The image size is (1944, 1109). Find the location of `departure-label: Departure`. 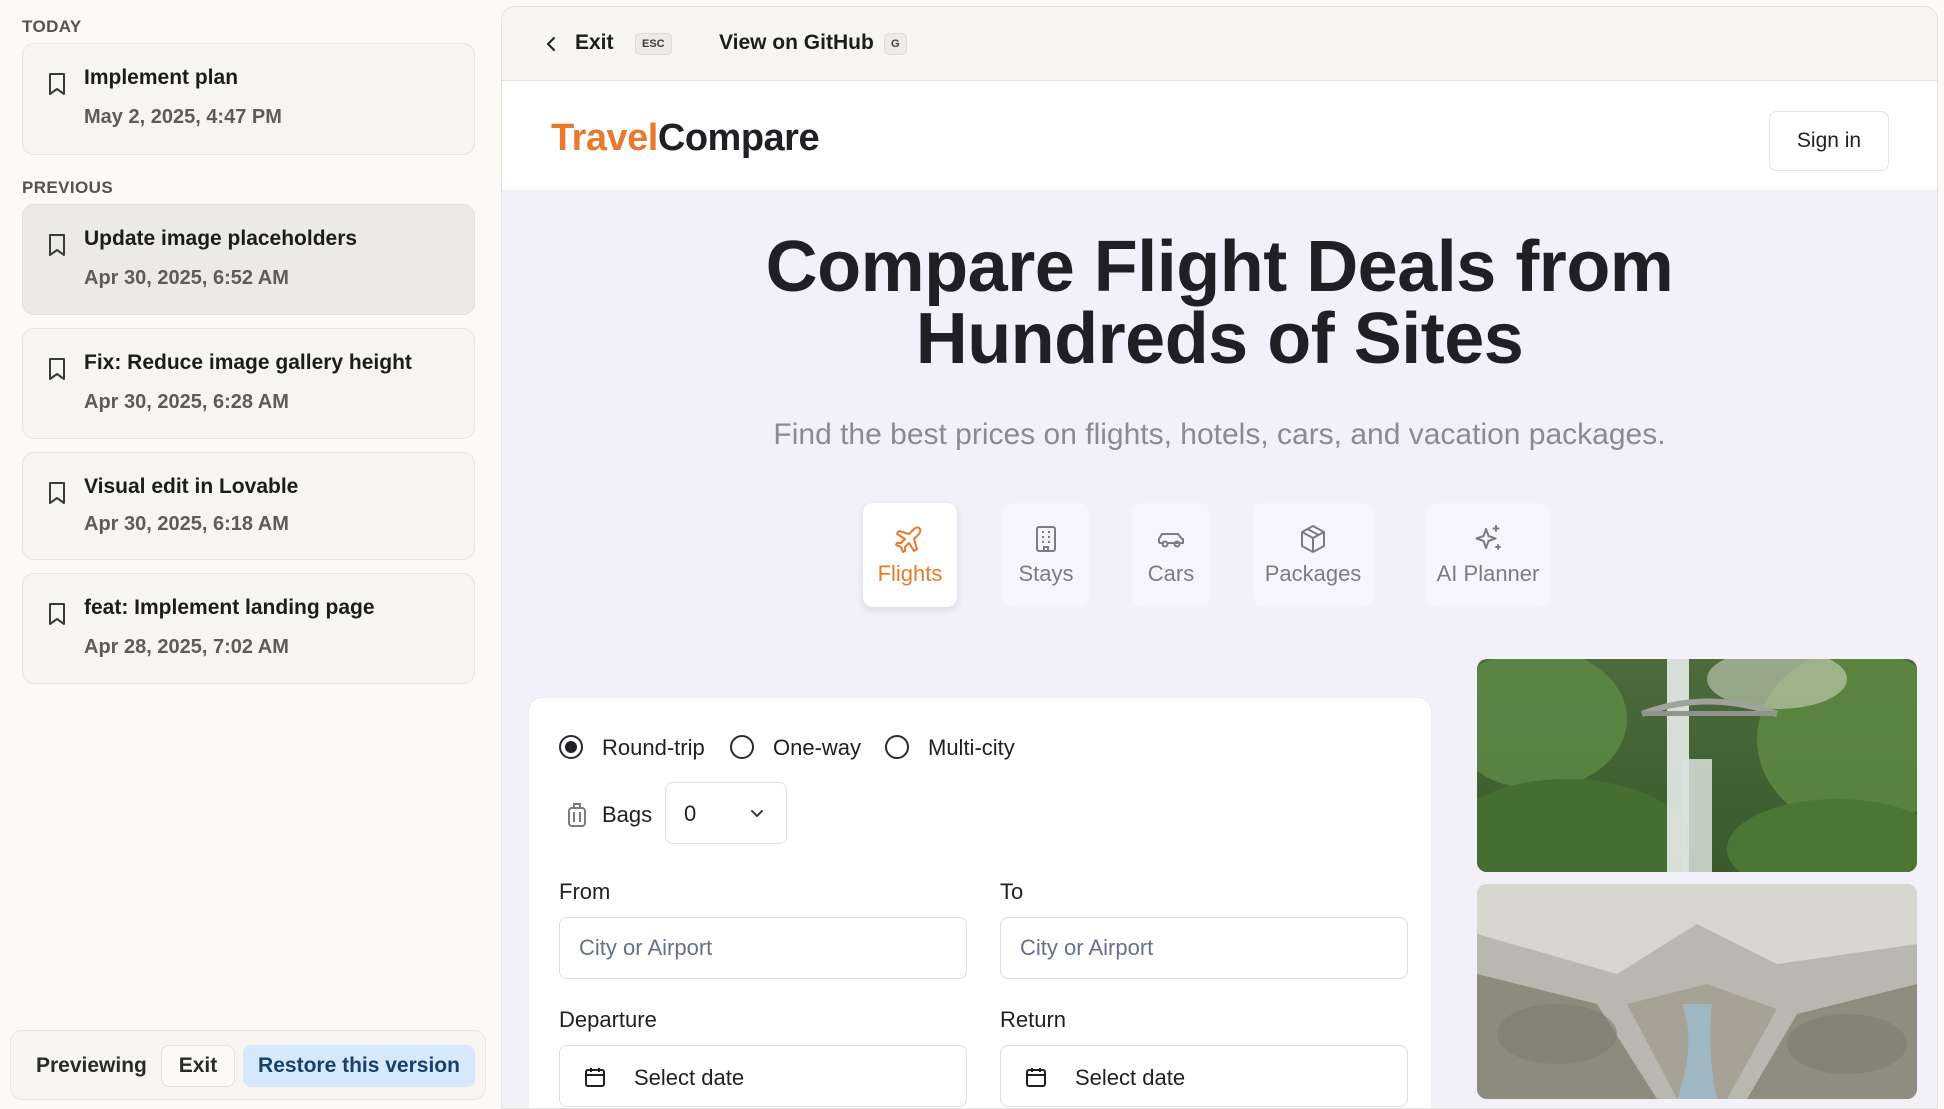

departure-label: Departure is located at coordinates (608, 1019).